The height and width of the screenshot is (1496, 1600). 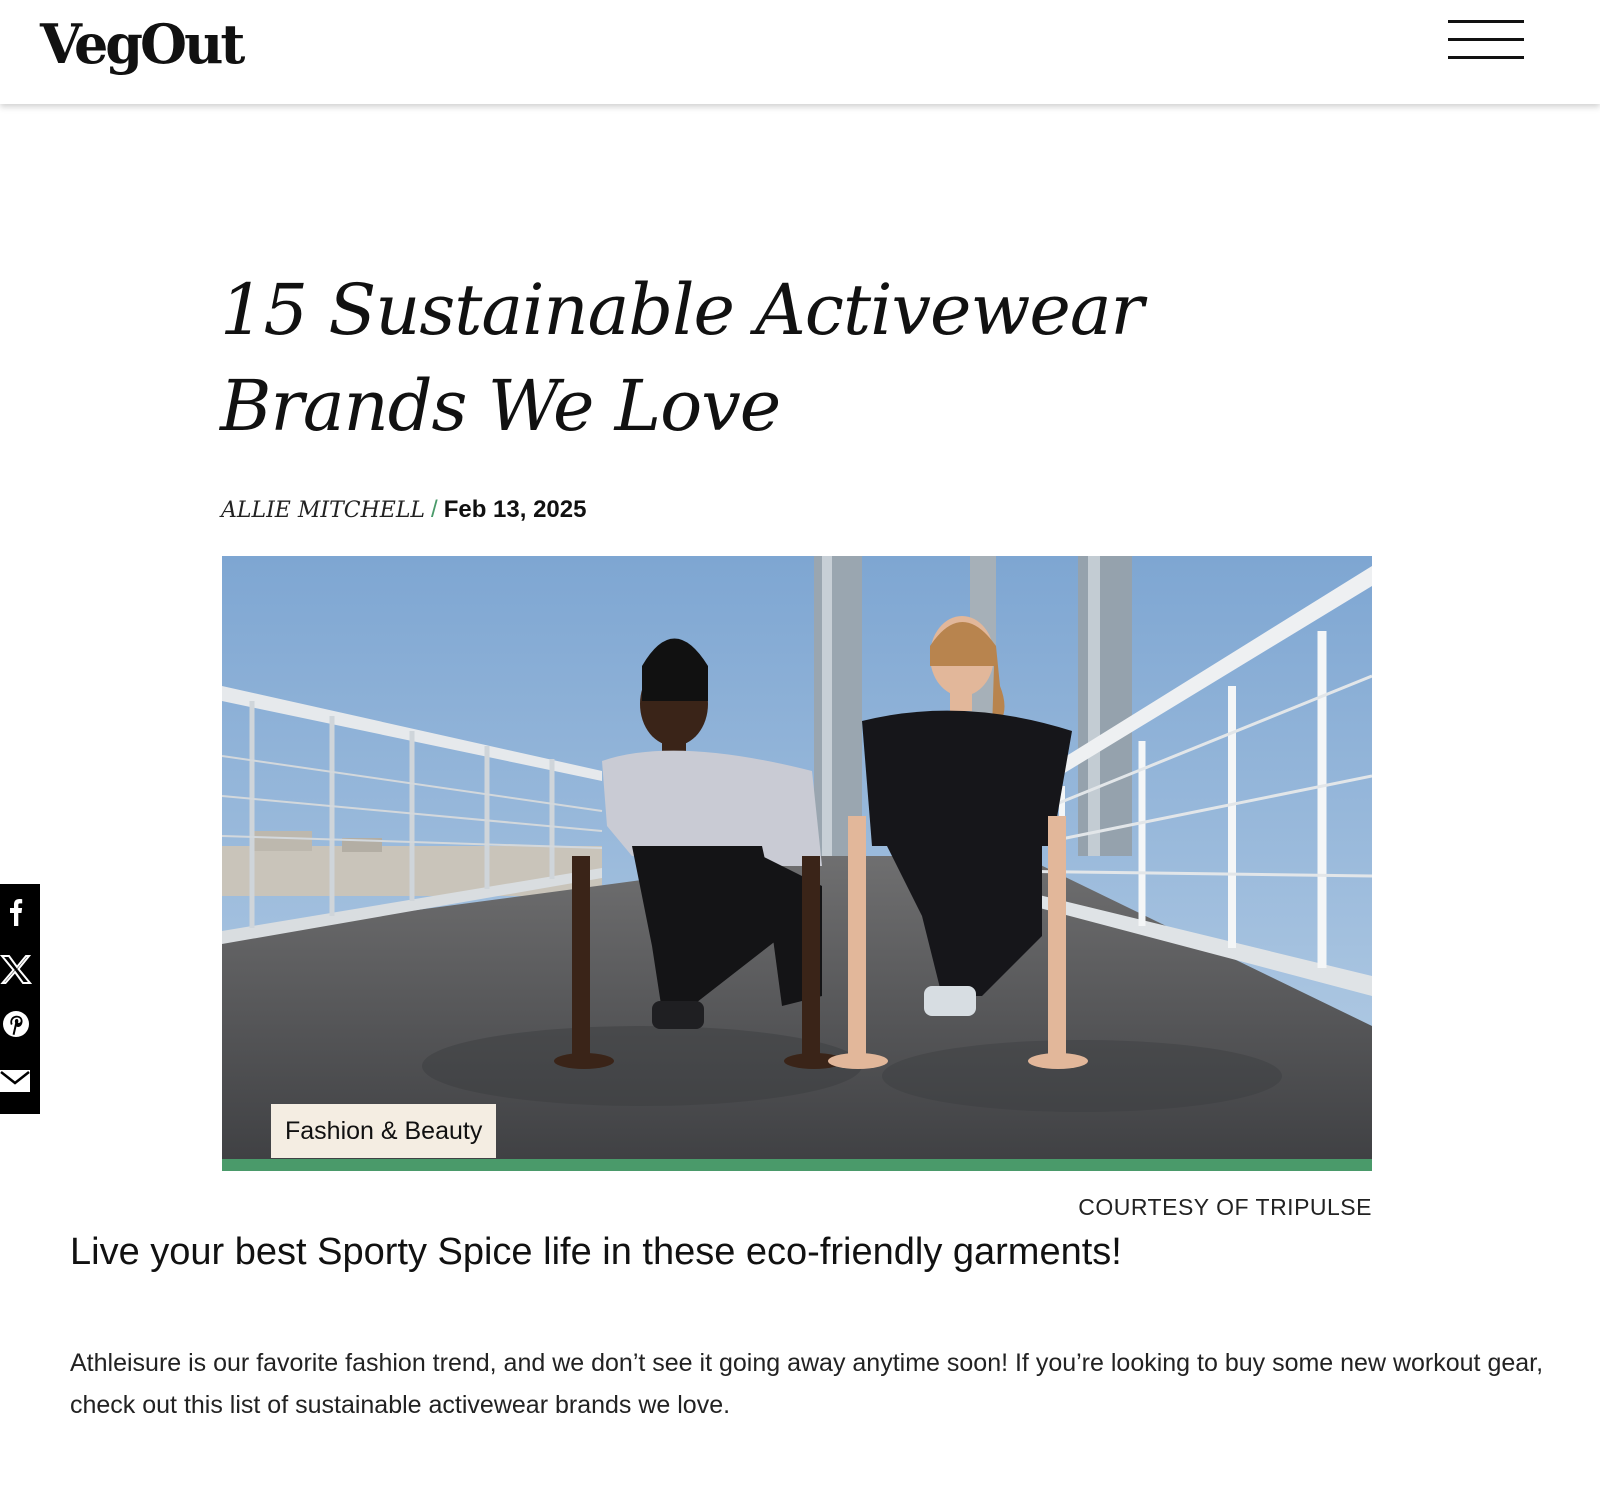 I want to click on site-logo: VegOut, so click(x=142, y=44).